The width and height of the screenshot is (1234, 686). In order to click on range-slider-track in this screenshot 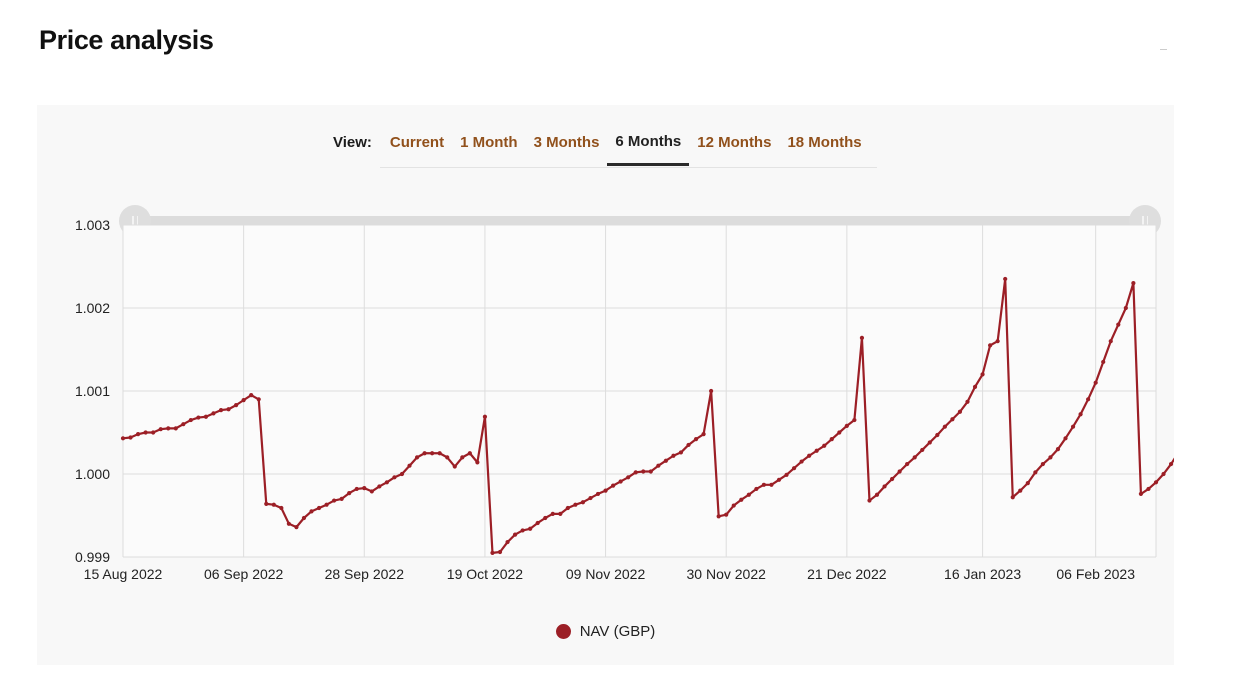, I will do `click(641, 221)`.